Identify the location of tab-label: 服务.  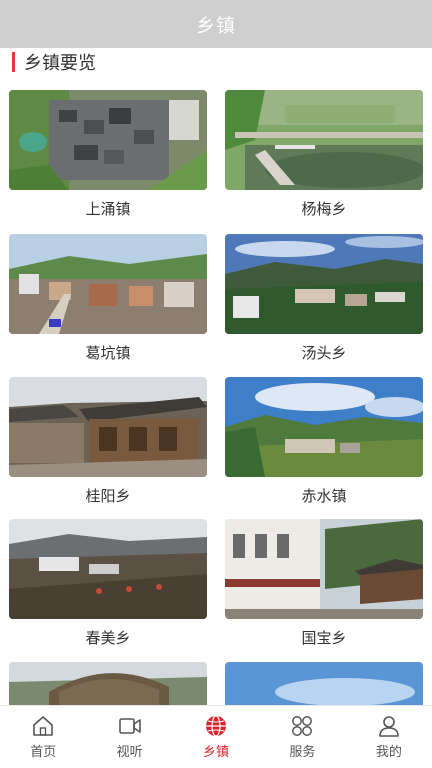
(302, 752).